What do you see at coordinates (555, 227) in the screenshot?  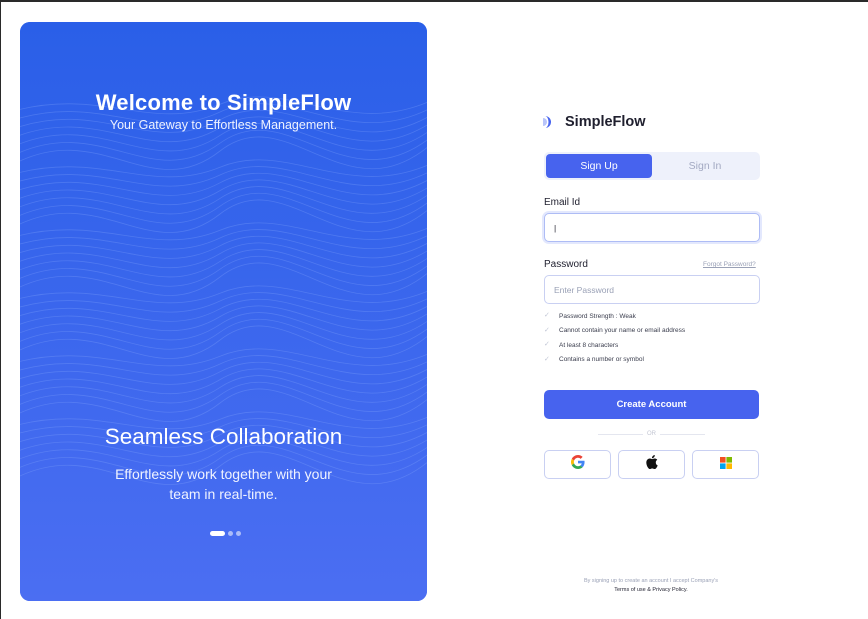 I see `email-value: |` at bounding box center [555, 227].